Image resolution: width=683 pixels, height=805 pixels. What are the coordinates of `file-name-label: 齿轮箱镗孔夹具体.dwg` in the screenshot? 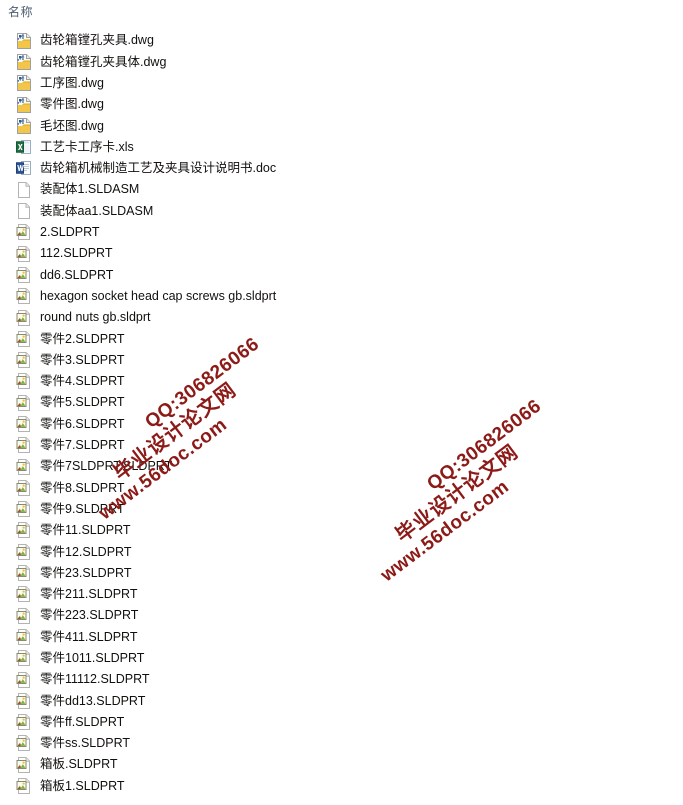 It's located at (103, 61).